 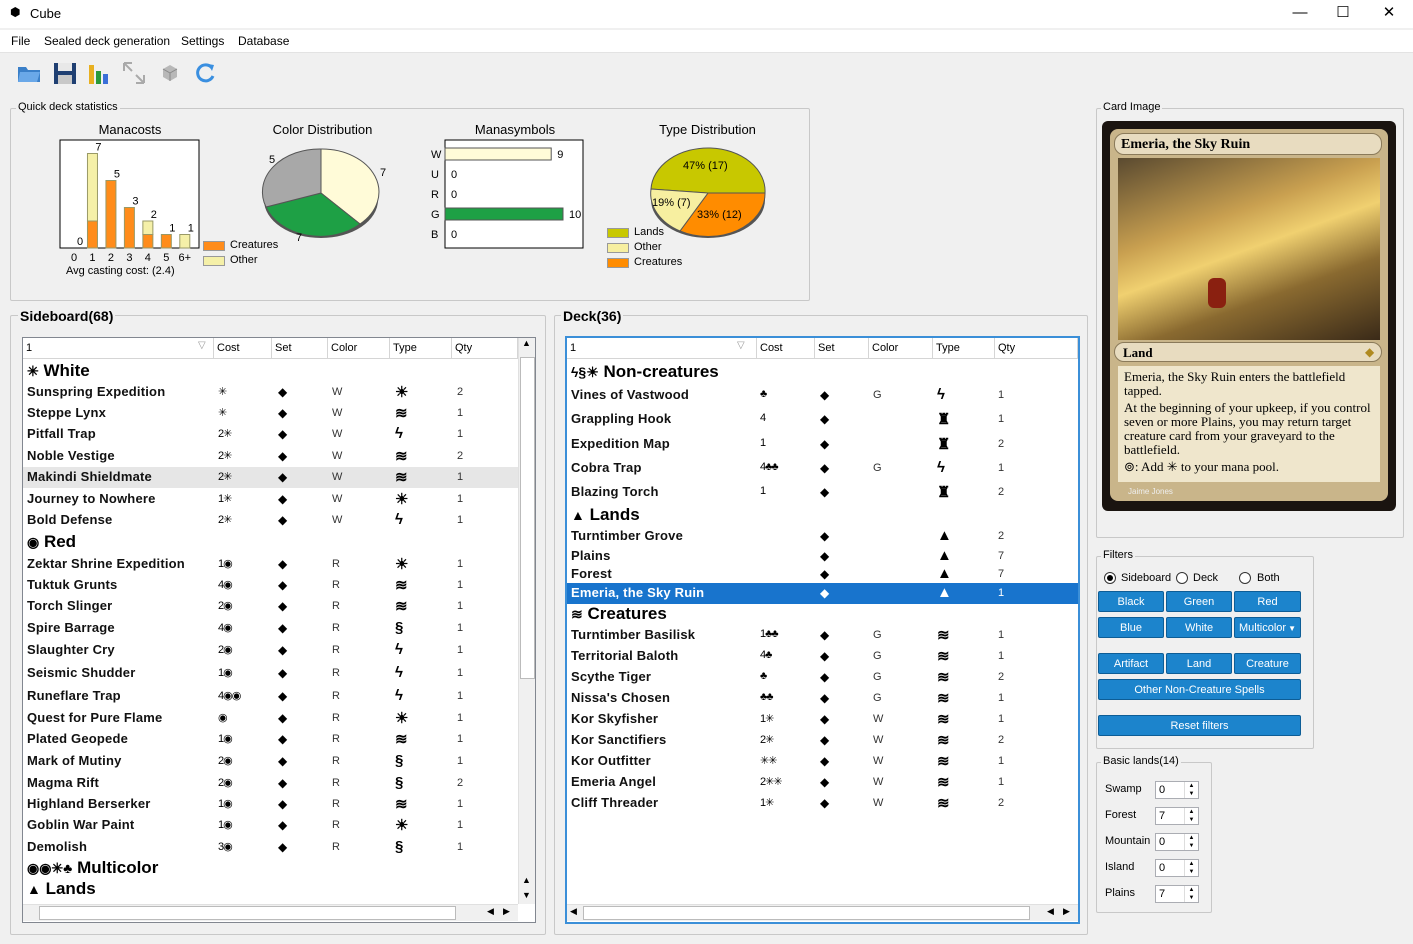 What do you see at coordinates (822, 761) in the screenshot?
I see `deck-row: Kor Outfitter ✳✳ ◆ W ≋ 1` at bounding box center [822, 761].